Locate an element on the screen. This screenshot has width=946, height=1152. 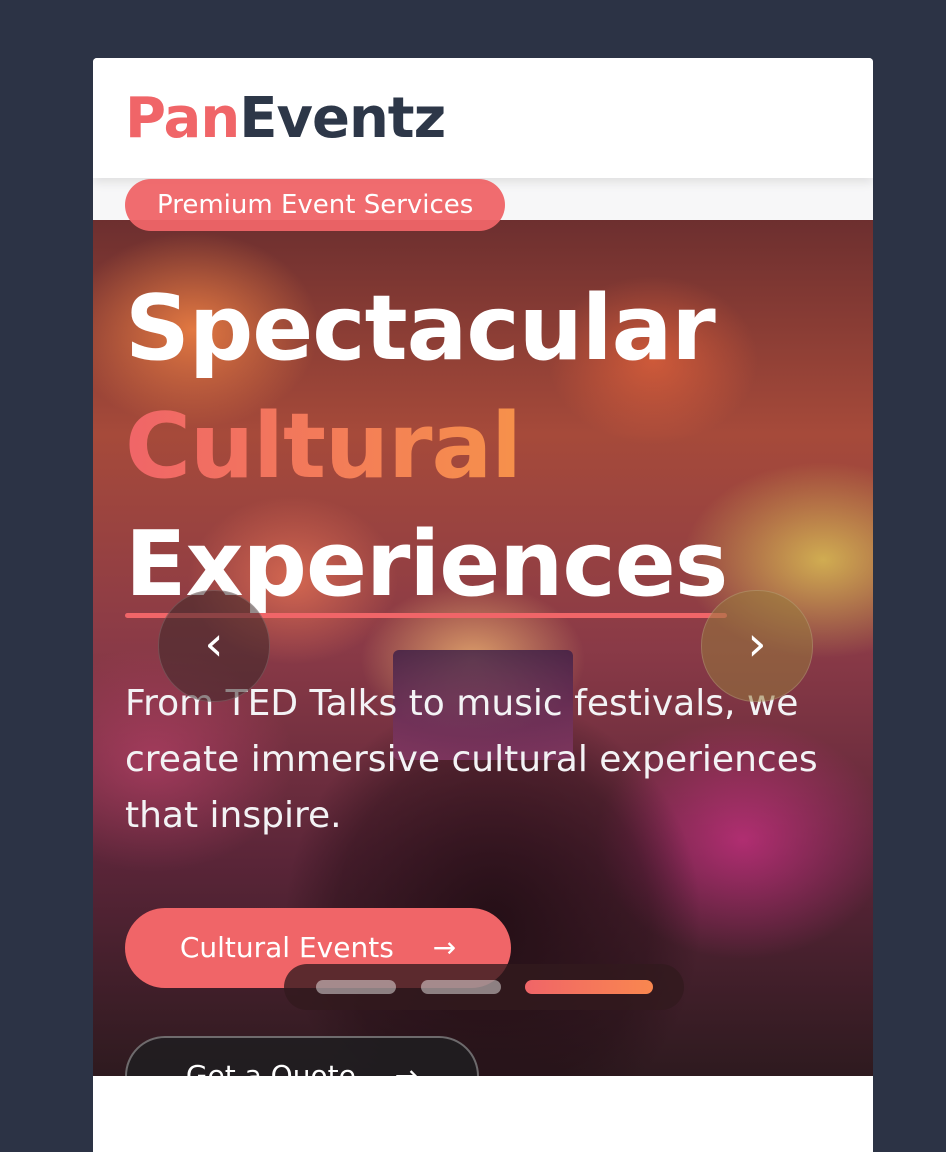
chevron-left-icon: ‹ is located at coordinates (214, 644).